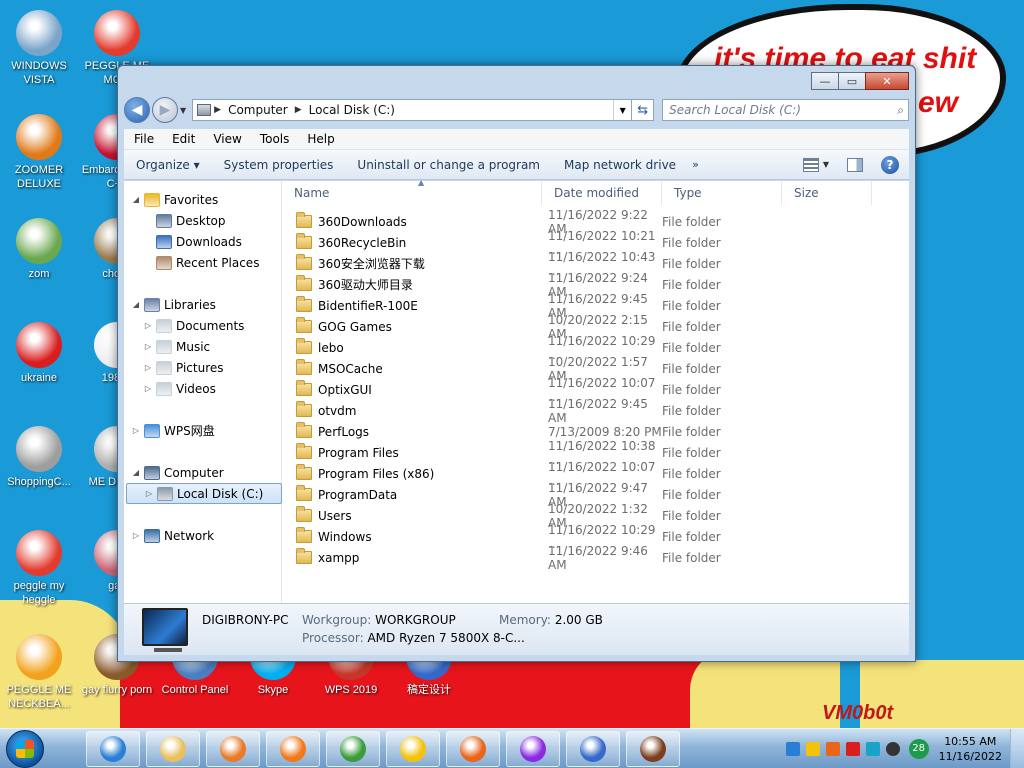  What do you see at coordinates (165, 630) in the screenshot?
I see `computer-icon` at bounding box center [165, 630].